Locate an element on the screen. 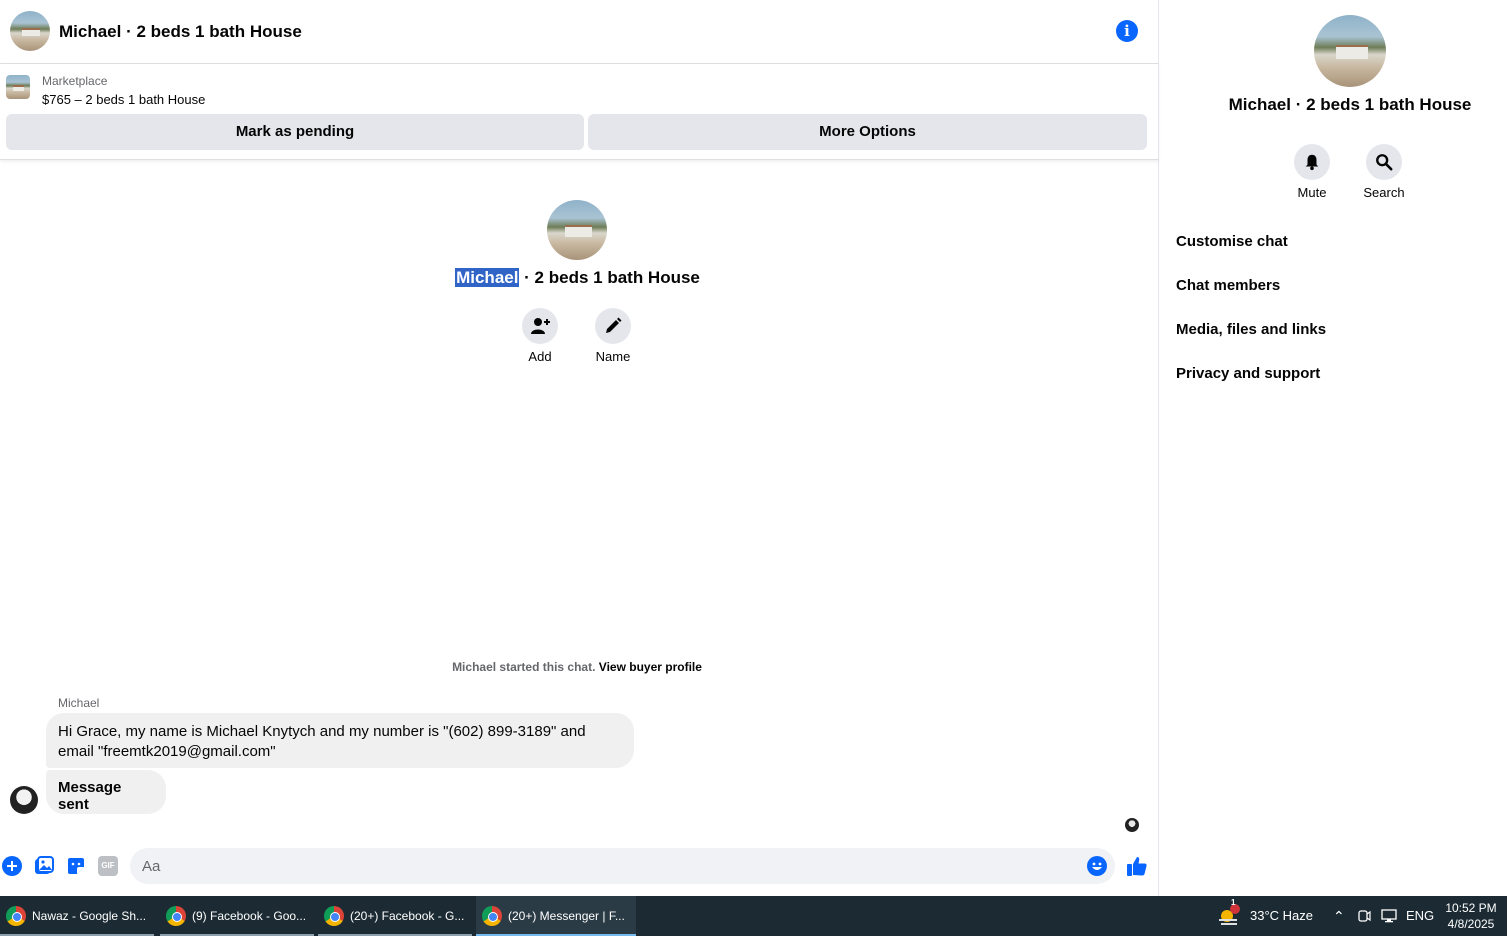  gif-button: GIF is located at coordinates (108, 866).